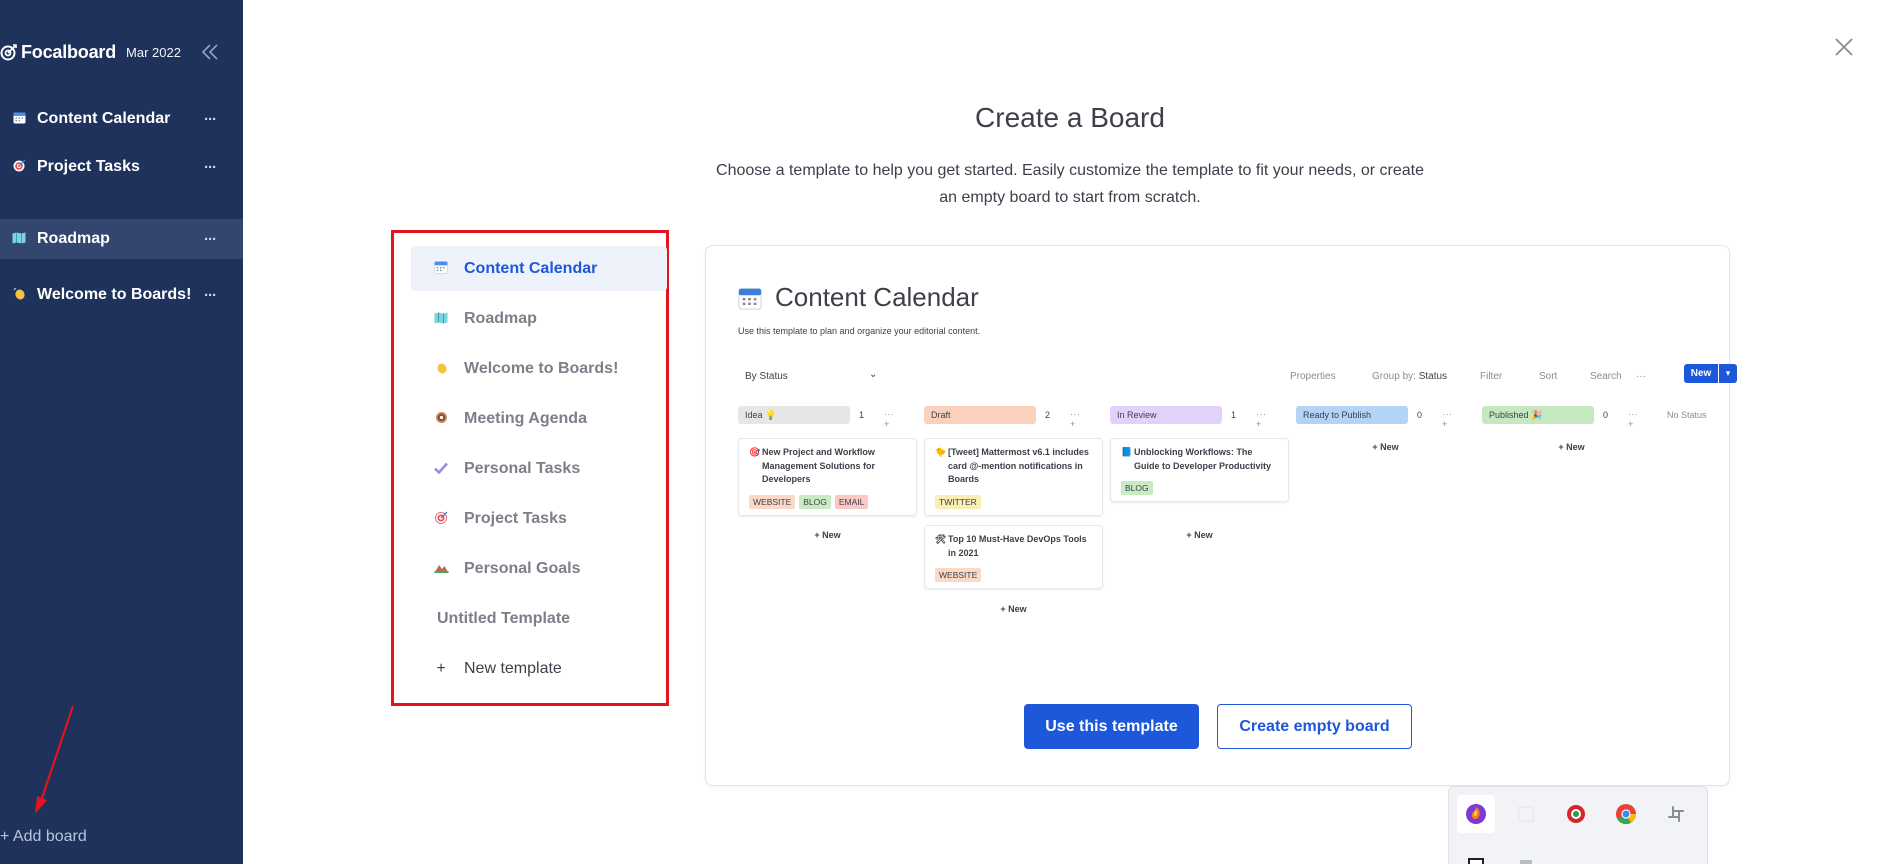 The image size is (1889, 864). I want to click on logo: Focalboard Mar 2022, so click(90, 52).